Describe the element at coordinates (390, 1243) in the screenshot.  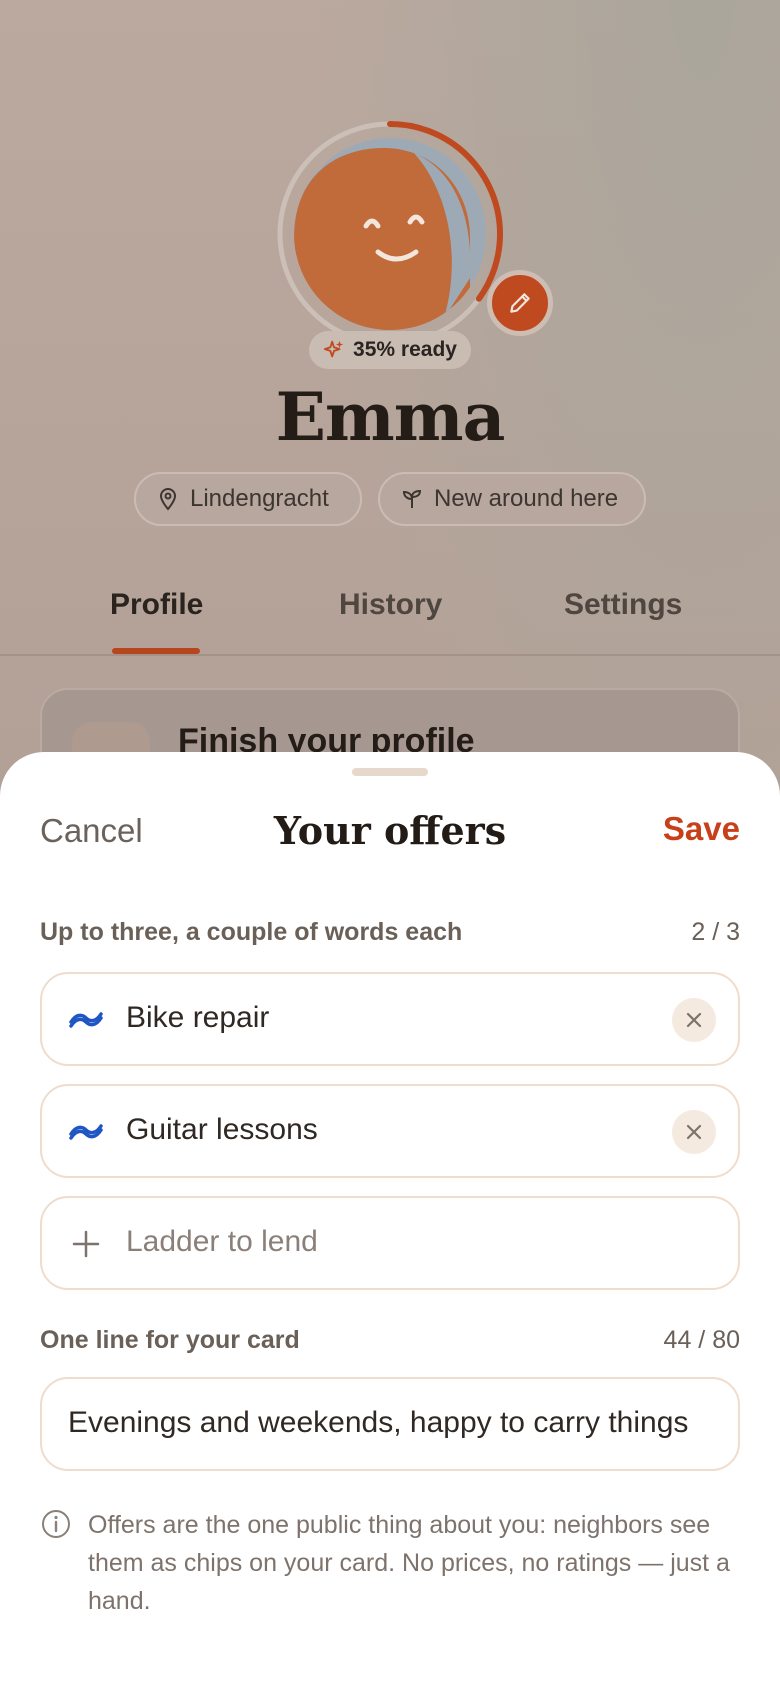
I see `add-offer-input: Ladder to lend` at that location.